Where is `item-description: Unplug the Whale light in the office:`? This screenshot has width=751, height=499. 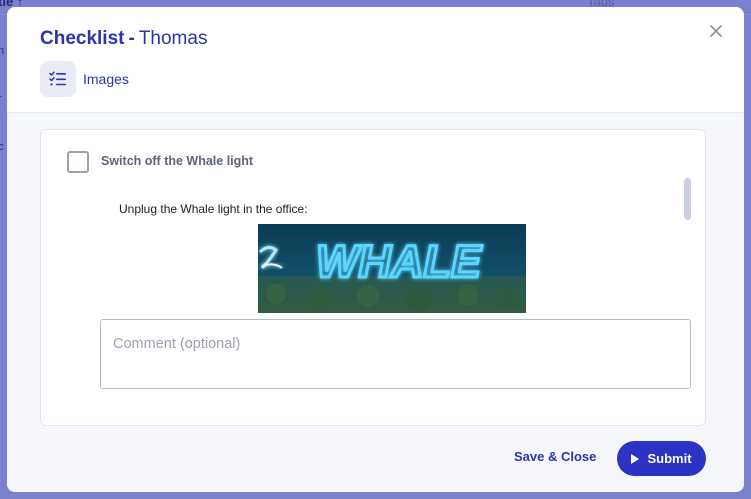
item-description: Unplug the Whale light in the office: is located at coordinates (213, 209).